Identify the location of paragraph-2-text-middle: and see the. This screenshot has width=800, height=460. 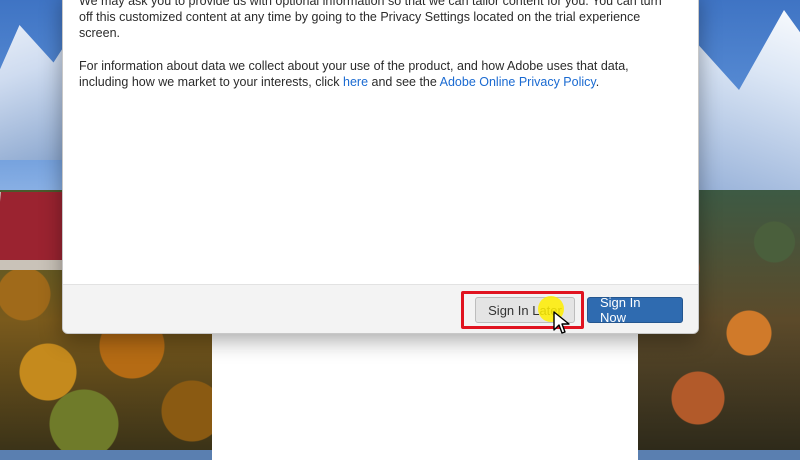
(404, 82).